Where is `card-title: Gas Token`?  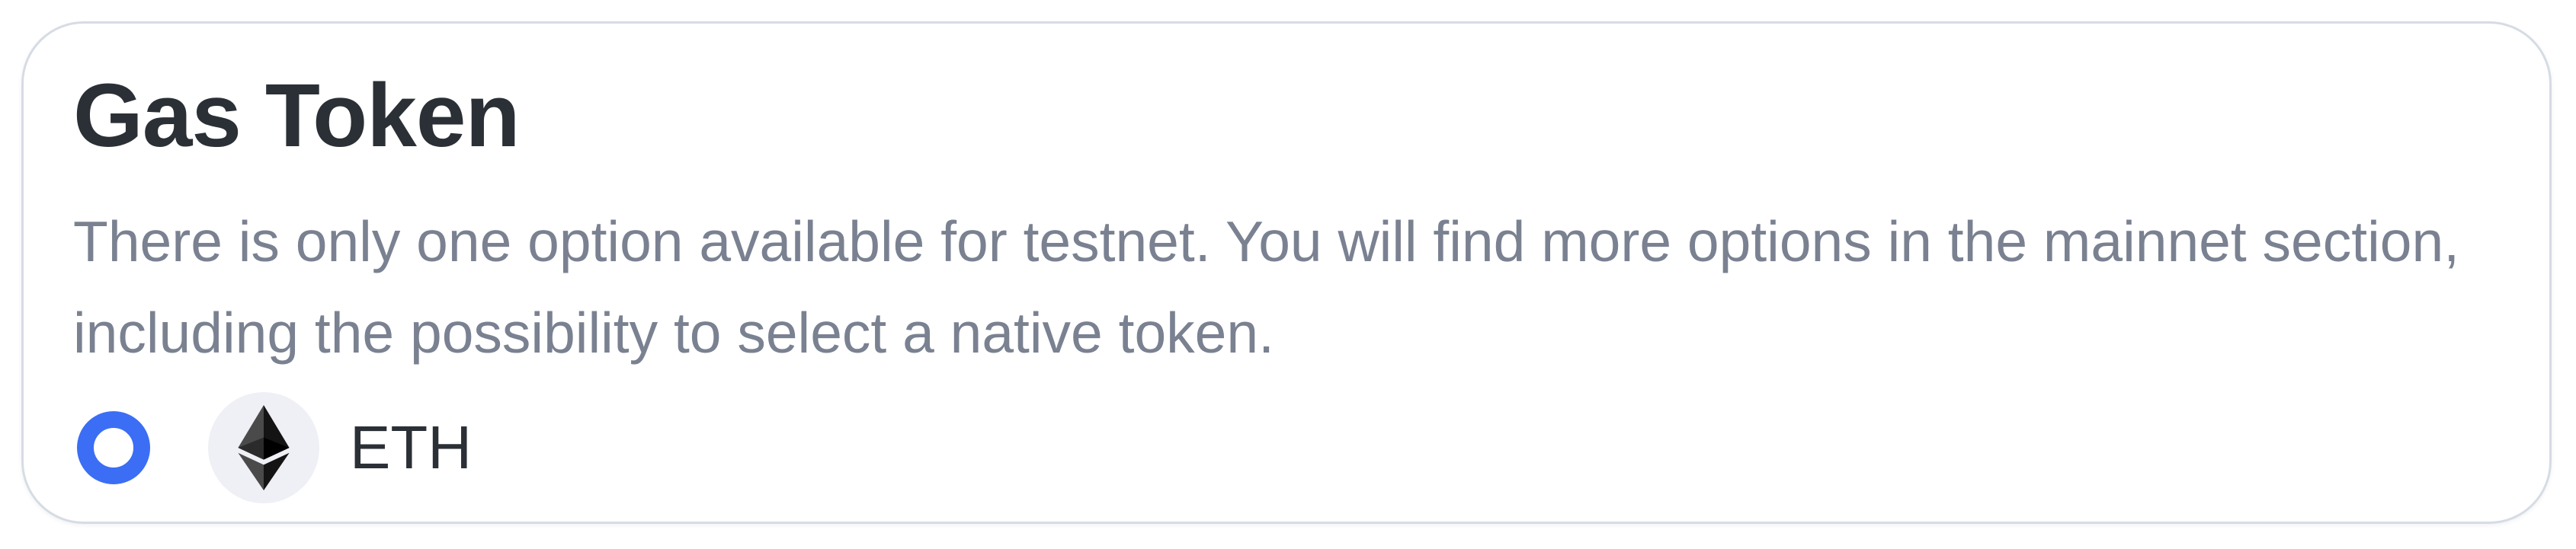
card-title: Gas Token is located at coordinates (297, 116).